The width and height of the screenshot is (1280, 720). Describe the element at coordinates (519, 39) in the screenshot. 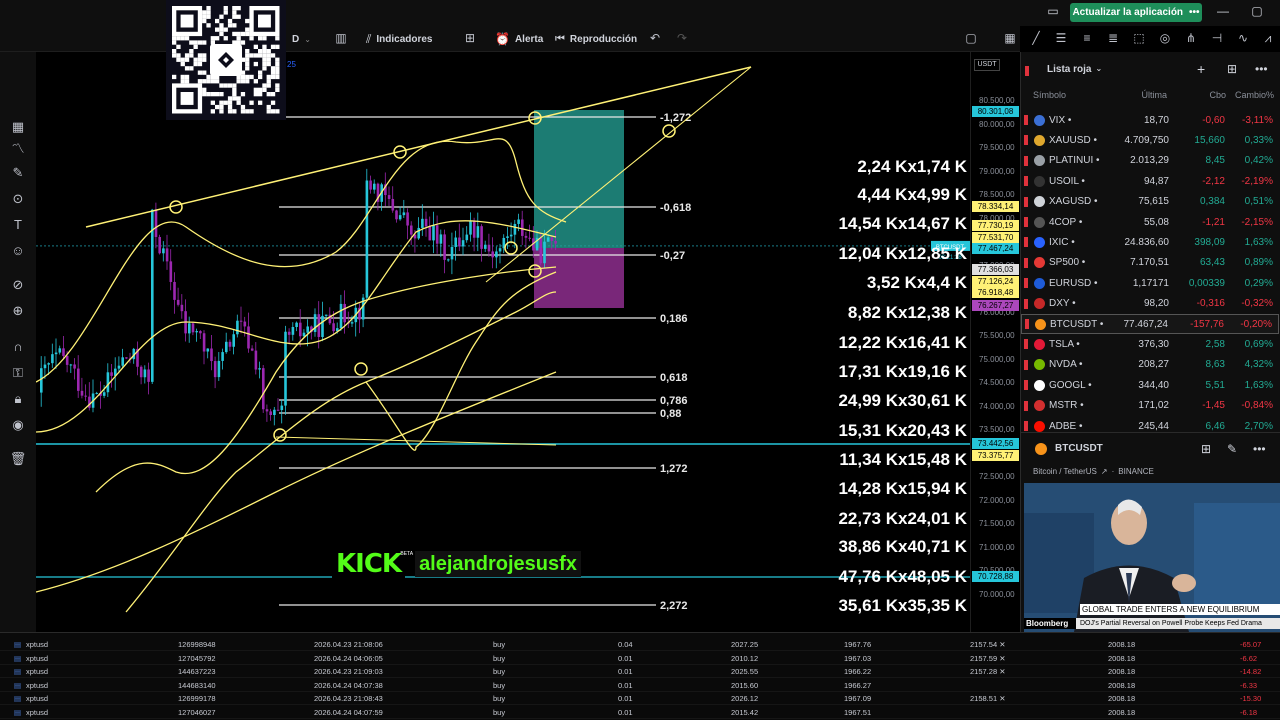

I see `alert-button: ⏰ Alerta` at that location.